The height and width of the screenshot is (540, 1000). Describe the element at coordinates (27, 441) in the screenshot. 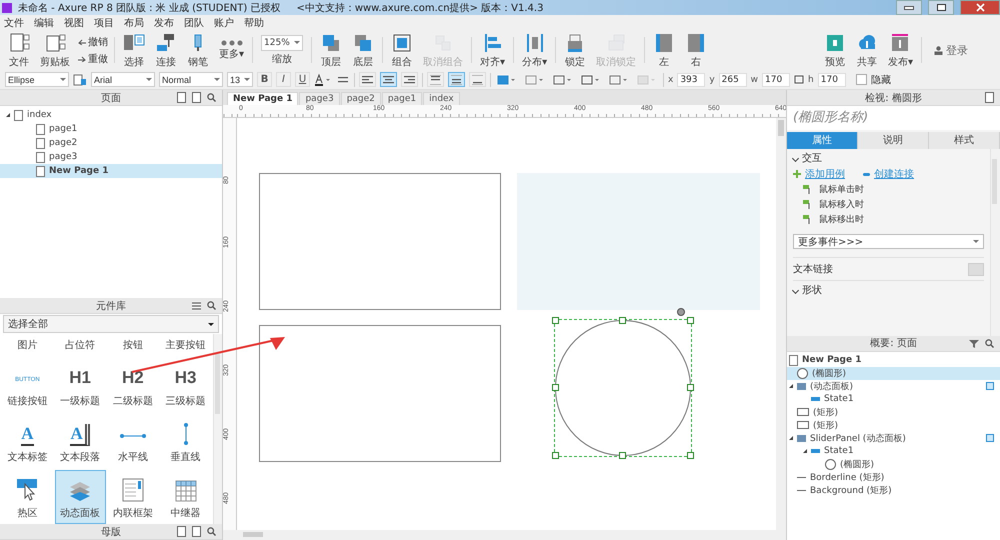

I see `widget-item: A 文本标签` at that location.